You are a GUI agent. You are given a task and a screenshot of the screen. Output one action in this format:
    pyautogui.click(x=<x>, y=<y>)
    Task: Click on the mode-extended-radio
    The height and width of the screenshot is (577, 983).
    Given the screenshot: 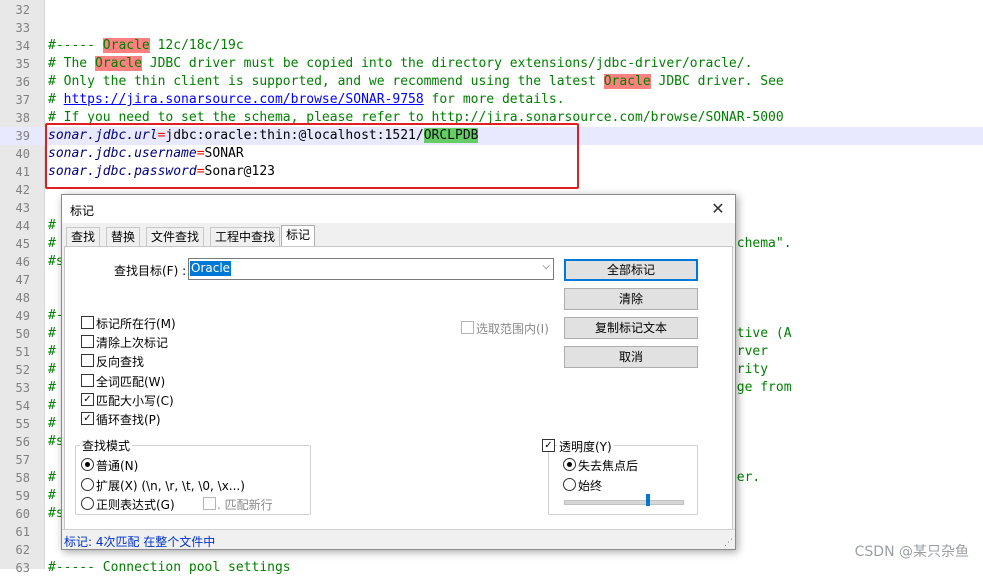 What is the action you would take?
    pyautogui.click(x=87, y=484)
    